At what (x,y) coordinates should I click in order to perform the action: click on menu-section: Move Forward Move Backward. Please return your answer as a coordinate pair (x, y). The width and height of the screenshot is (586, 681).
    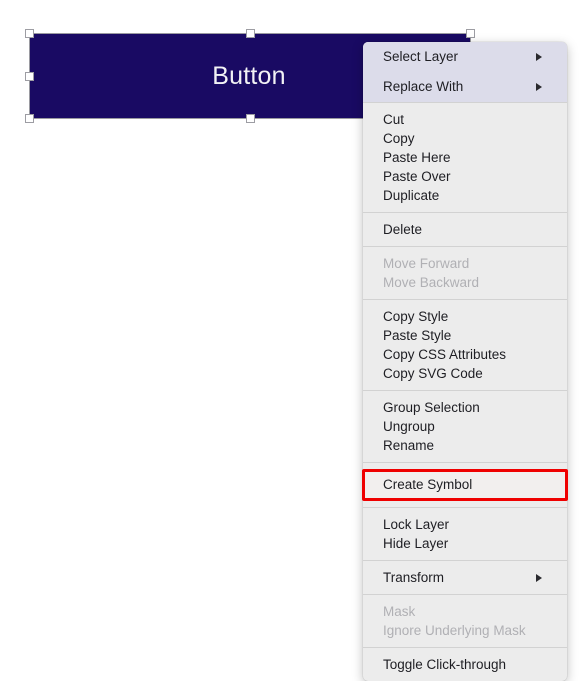
    Looking at the image, I should click on (465, 272).